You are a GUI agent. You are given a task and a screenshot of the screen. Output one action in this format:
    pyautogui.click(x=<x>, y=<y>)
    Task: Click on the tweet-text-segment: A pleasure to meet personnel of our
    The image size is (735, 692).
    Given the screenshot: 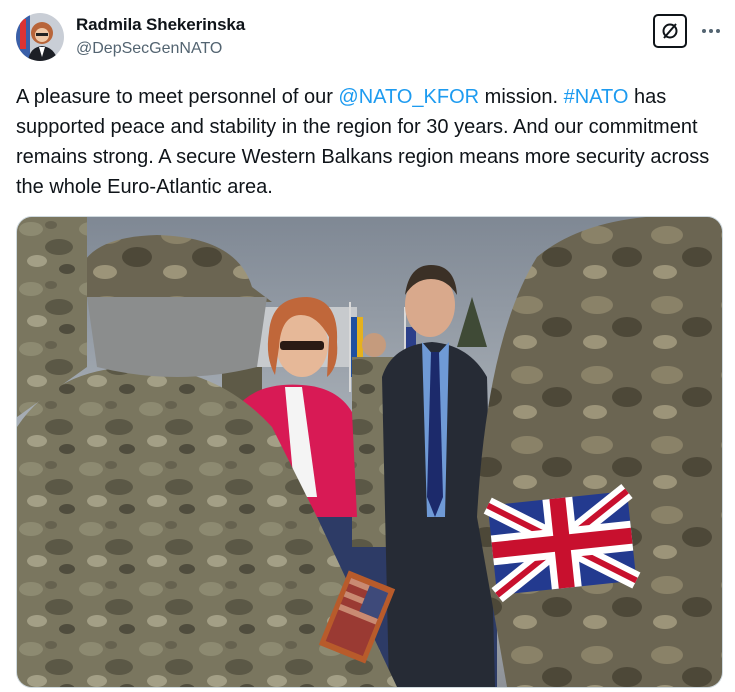 What is the action you would take?
    pyautogui.click(x=177, y=97)
    